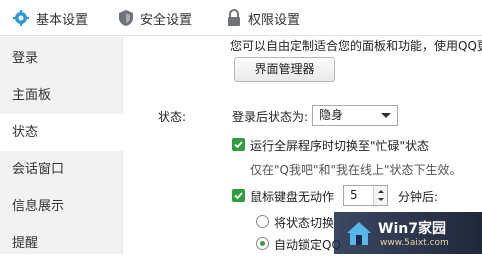 The height and width of the screenshot is (262, 482). What do you see at coordinates (61, 206) in the screenshot?
I see `sidebar-item-info-display: 信息展示` at bounding box center [61, 206].